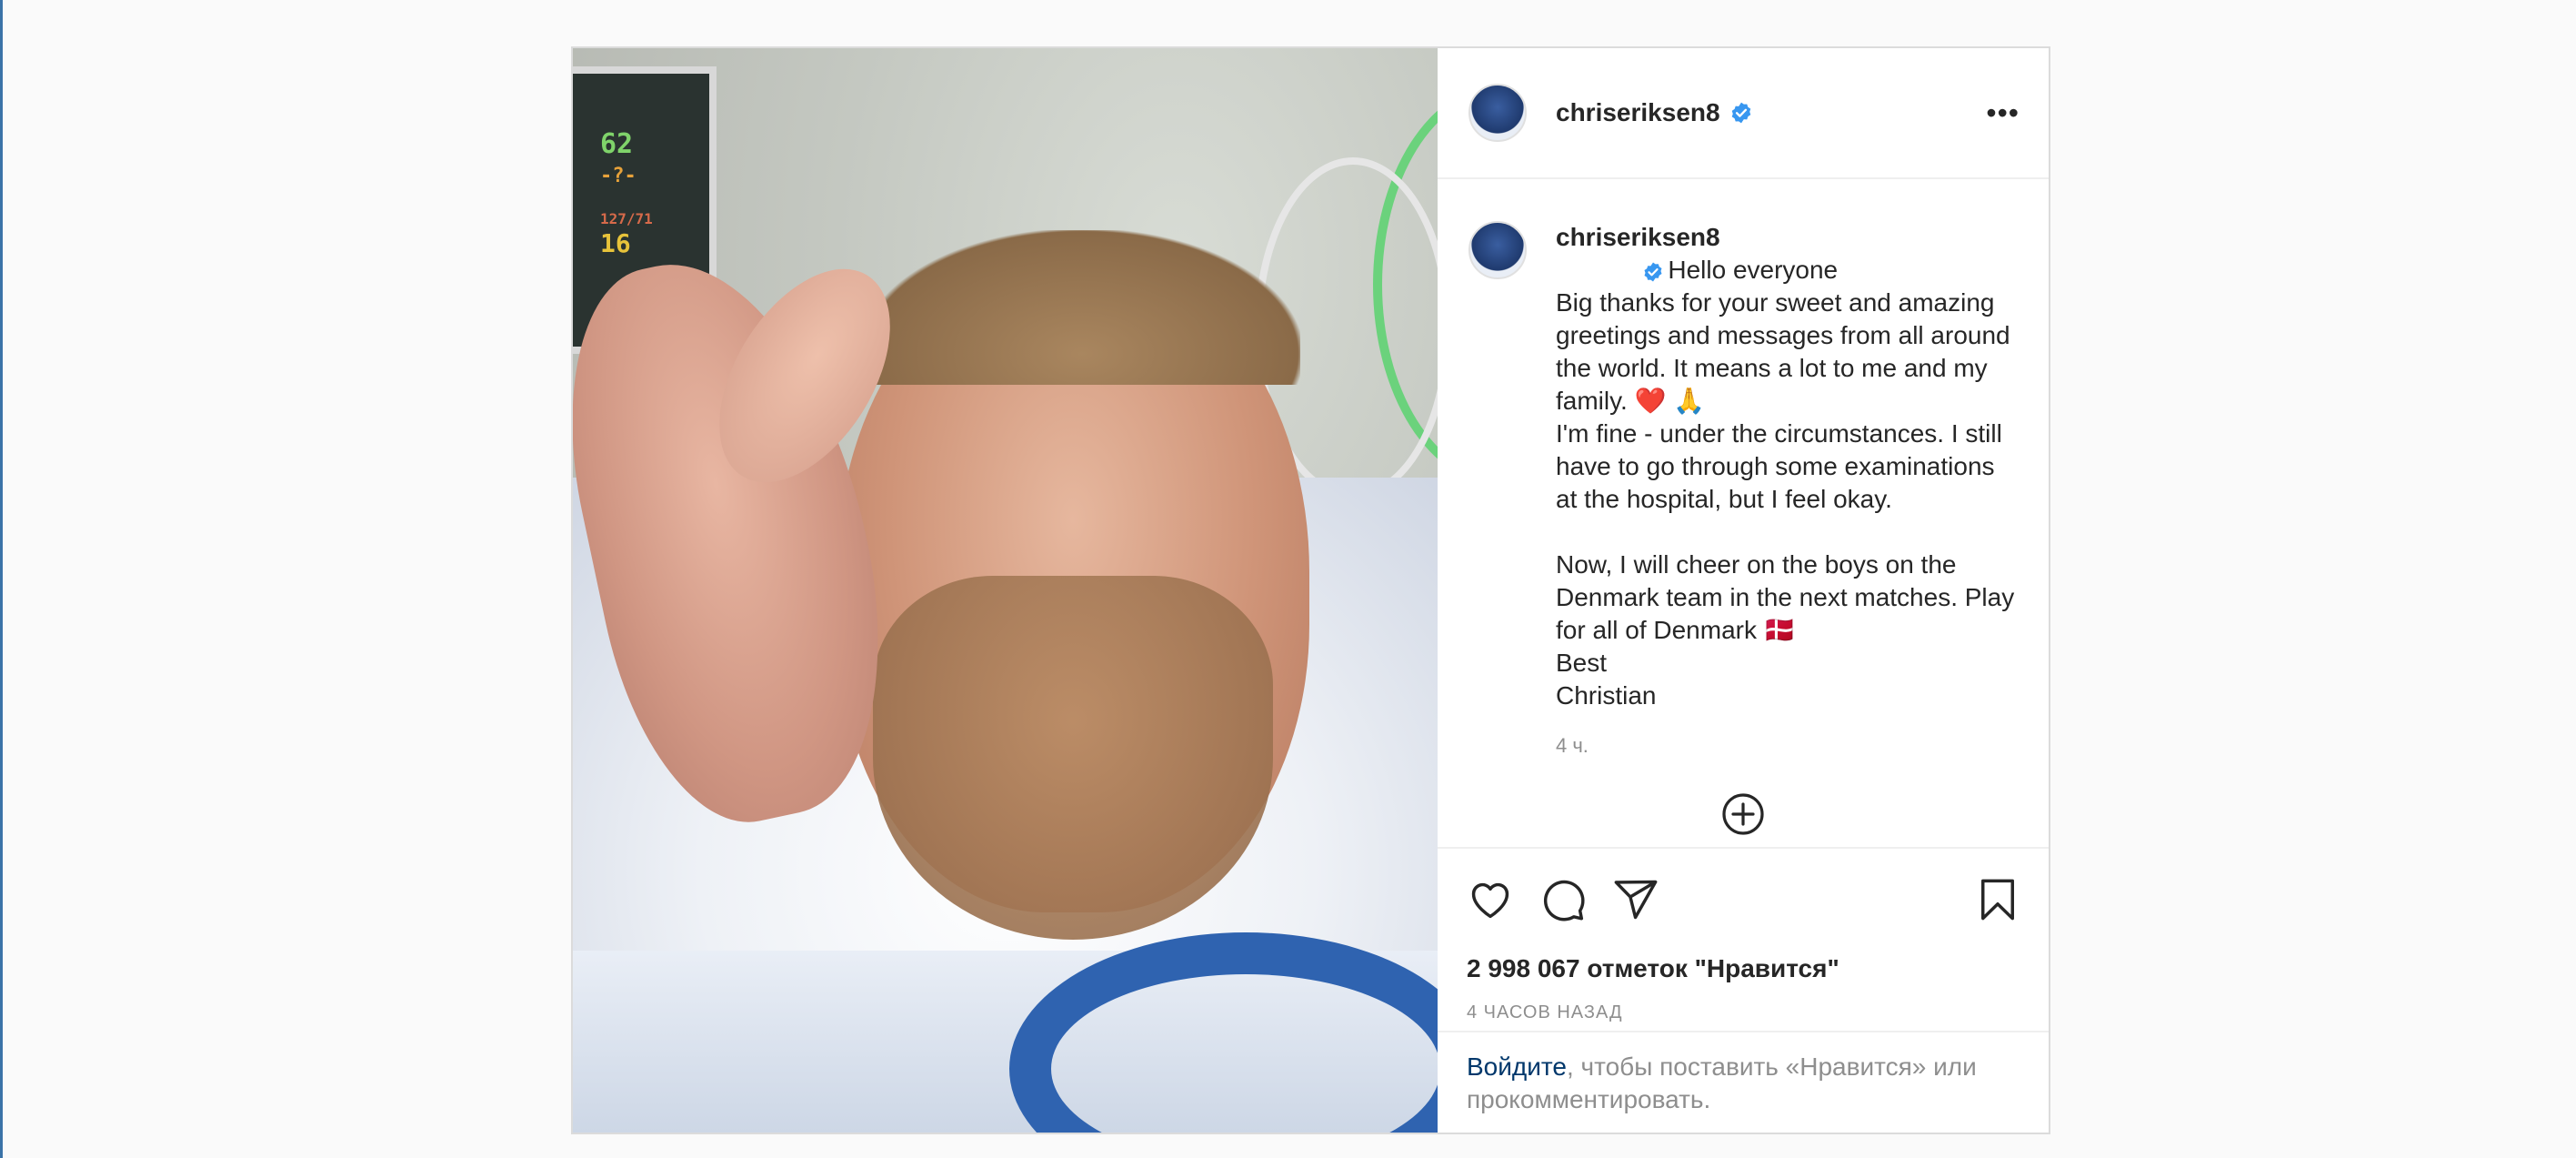 Image resolution: width=2576 pixels, height=1158 pixels. I want to click on hair, so click(1082, 308).